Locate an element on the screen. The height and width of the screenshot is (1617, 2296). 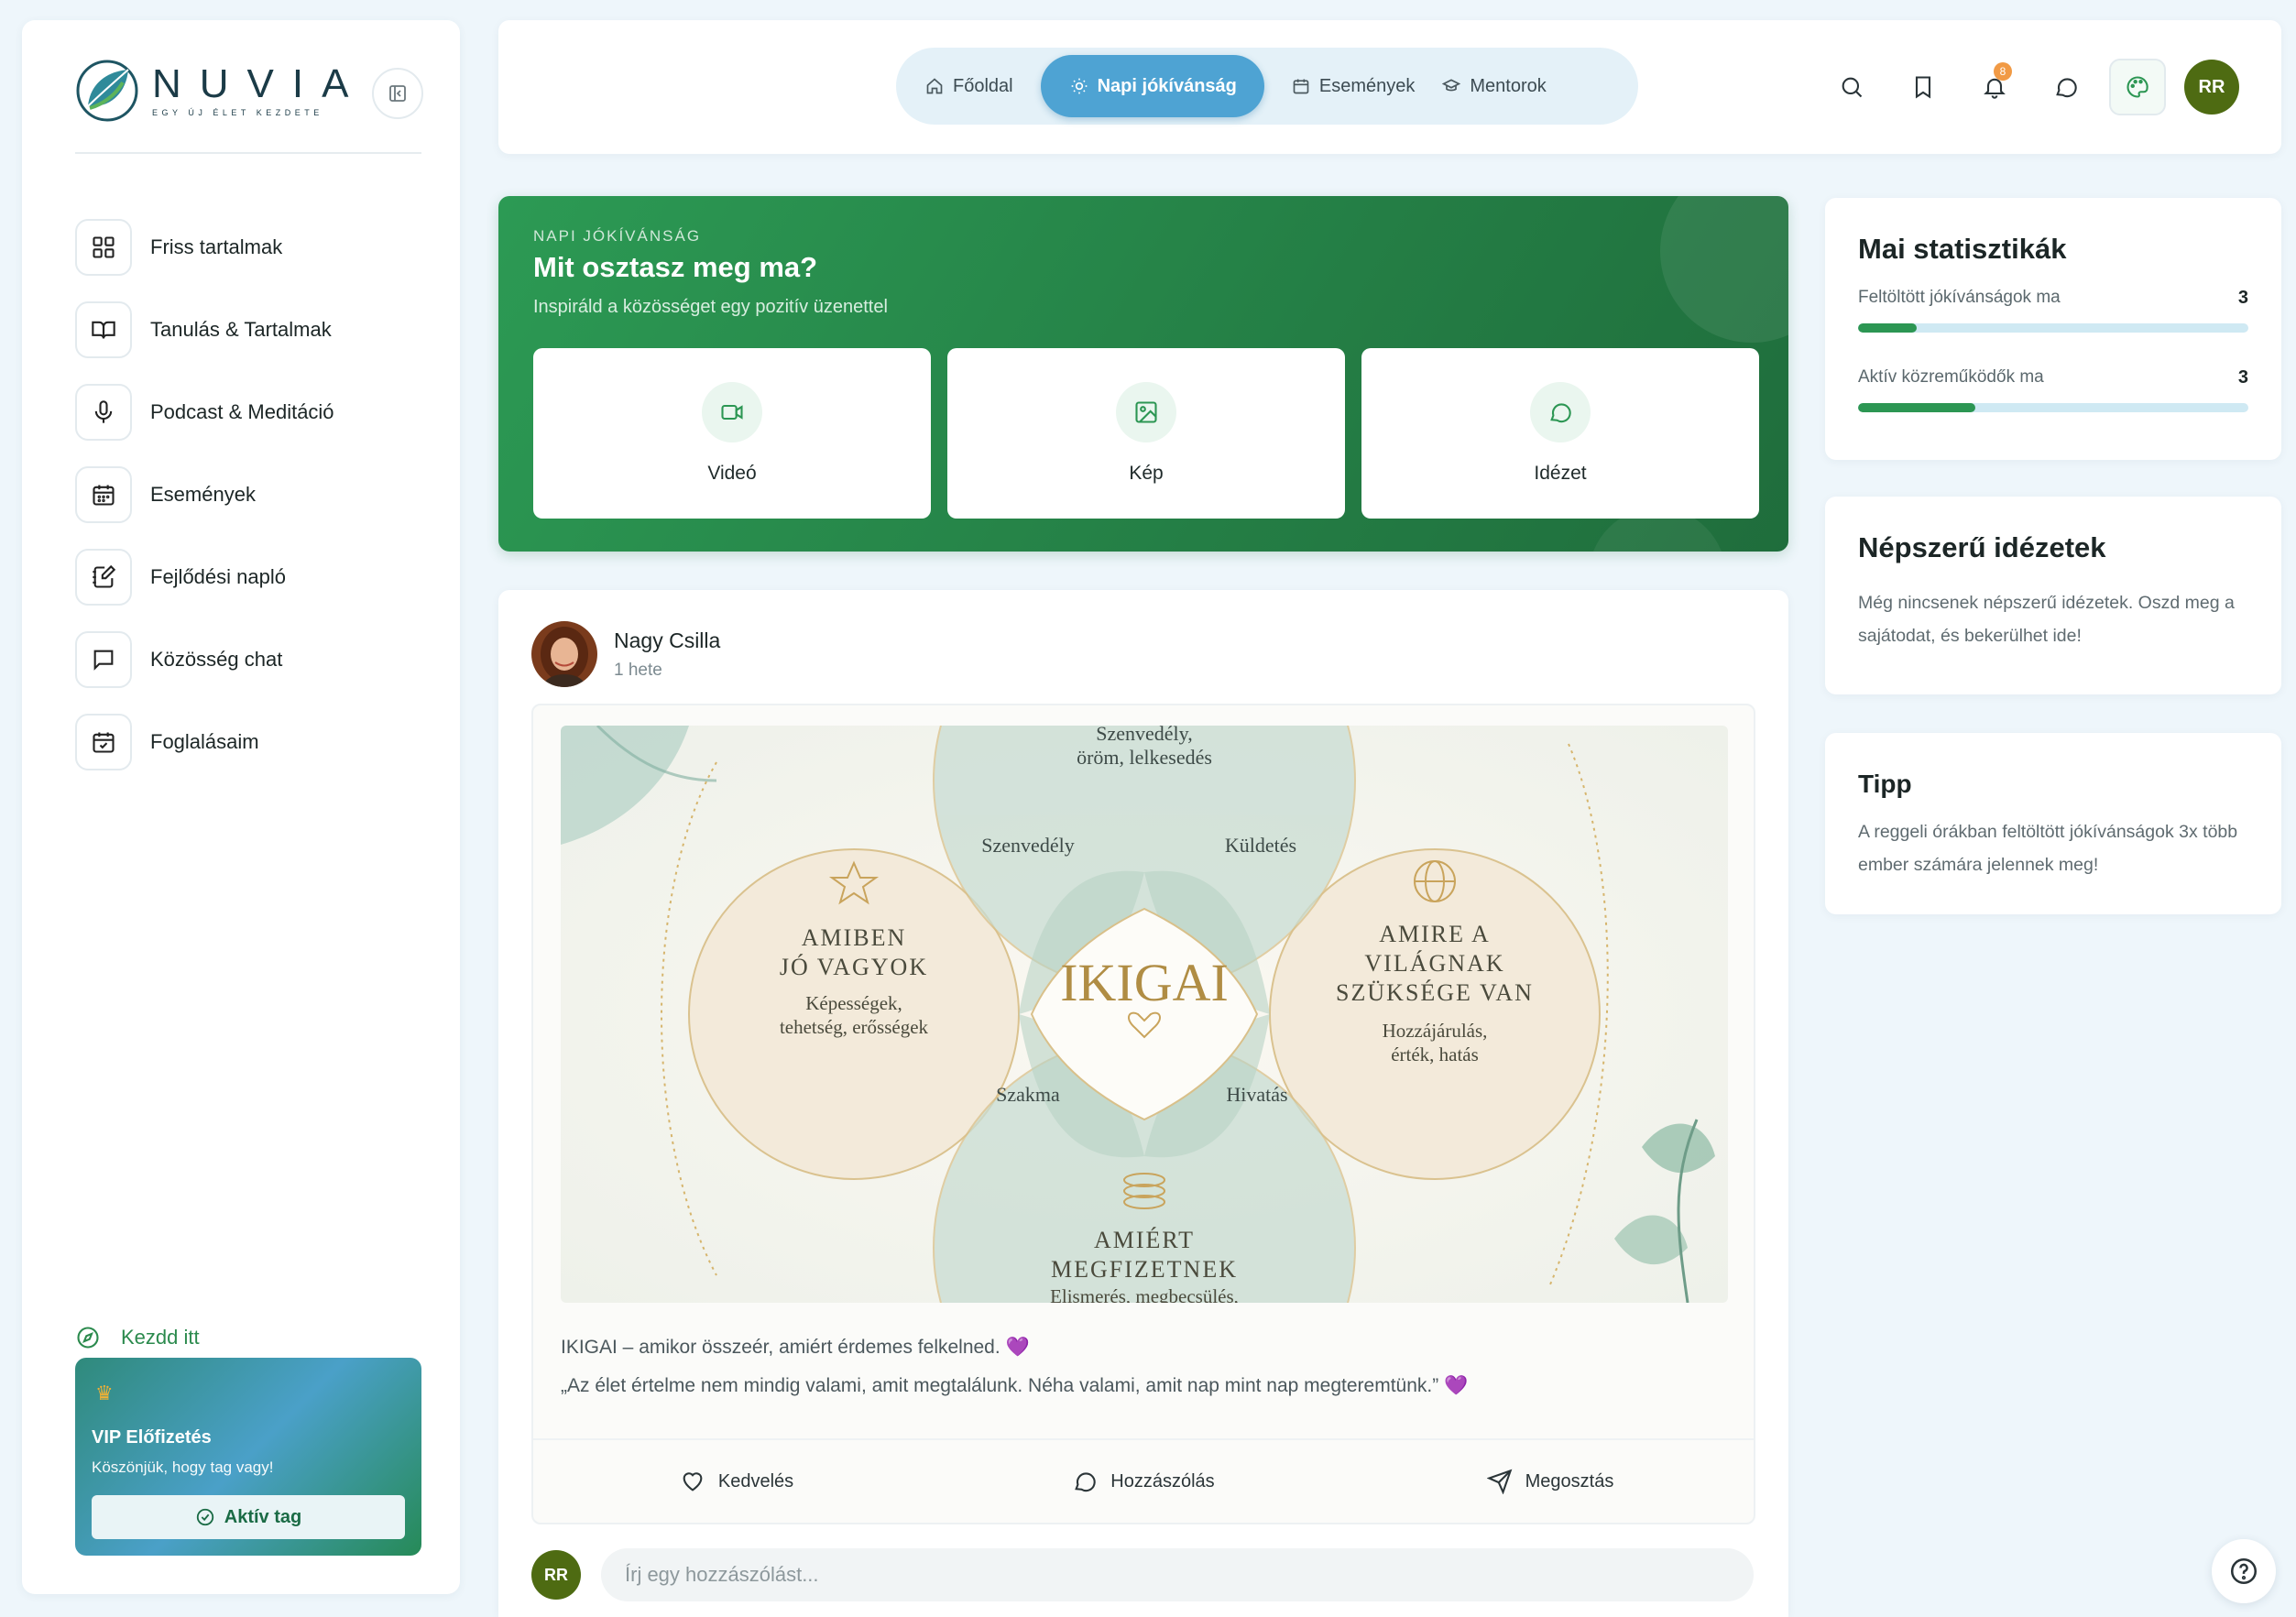
stat-row: Aktív közreműködők ma 3 is located at coordinates (2053, 390).